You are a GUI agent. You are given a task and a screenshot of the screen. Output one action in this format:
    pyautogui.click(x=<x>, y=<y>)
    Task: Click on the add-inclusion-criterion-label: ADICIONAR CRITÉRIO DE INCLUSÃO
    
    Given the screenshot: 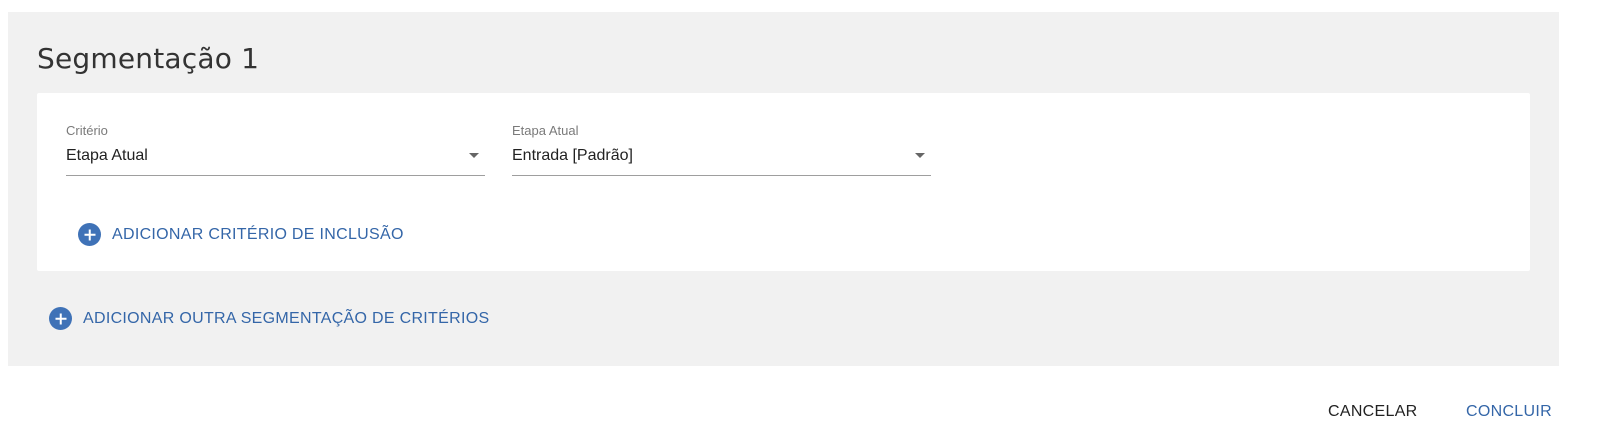 What is the action you would take?
    pyautogui.click(x=258, y=234)
    